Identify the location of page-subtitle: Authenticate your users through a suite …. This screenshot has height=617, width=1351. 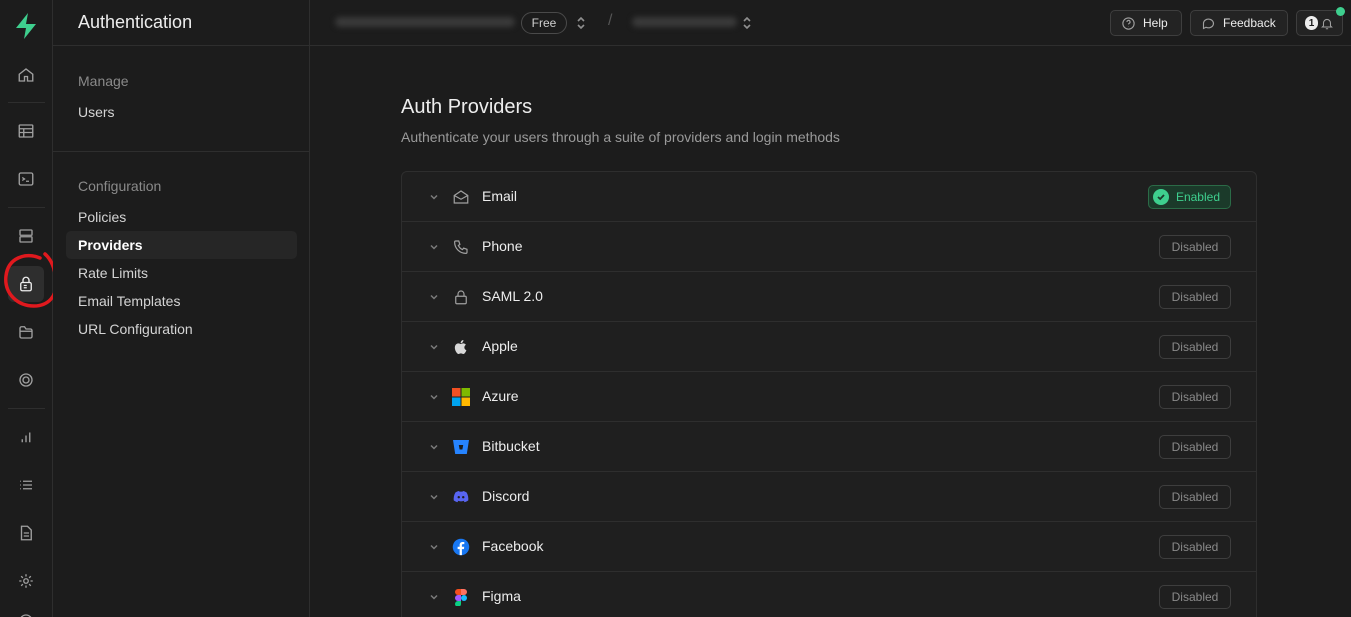
(620, 137).